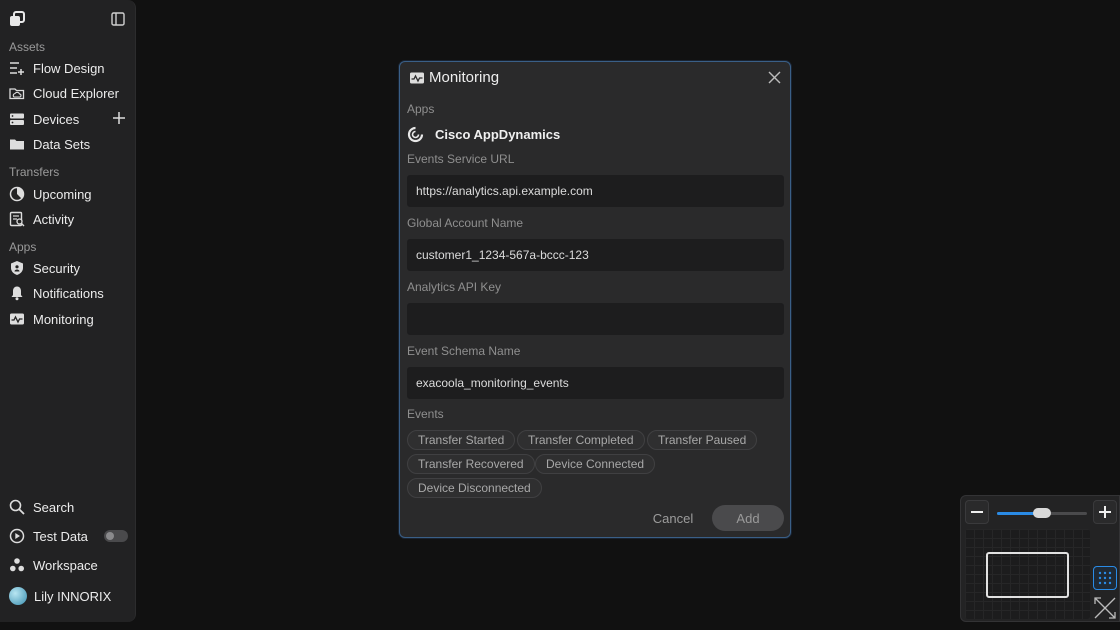 This screenshot has height=630, width=1120. Describe the element at coordinates (1105, 512) in the screenshot. I see `zoom-in-button` at that location.